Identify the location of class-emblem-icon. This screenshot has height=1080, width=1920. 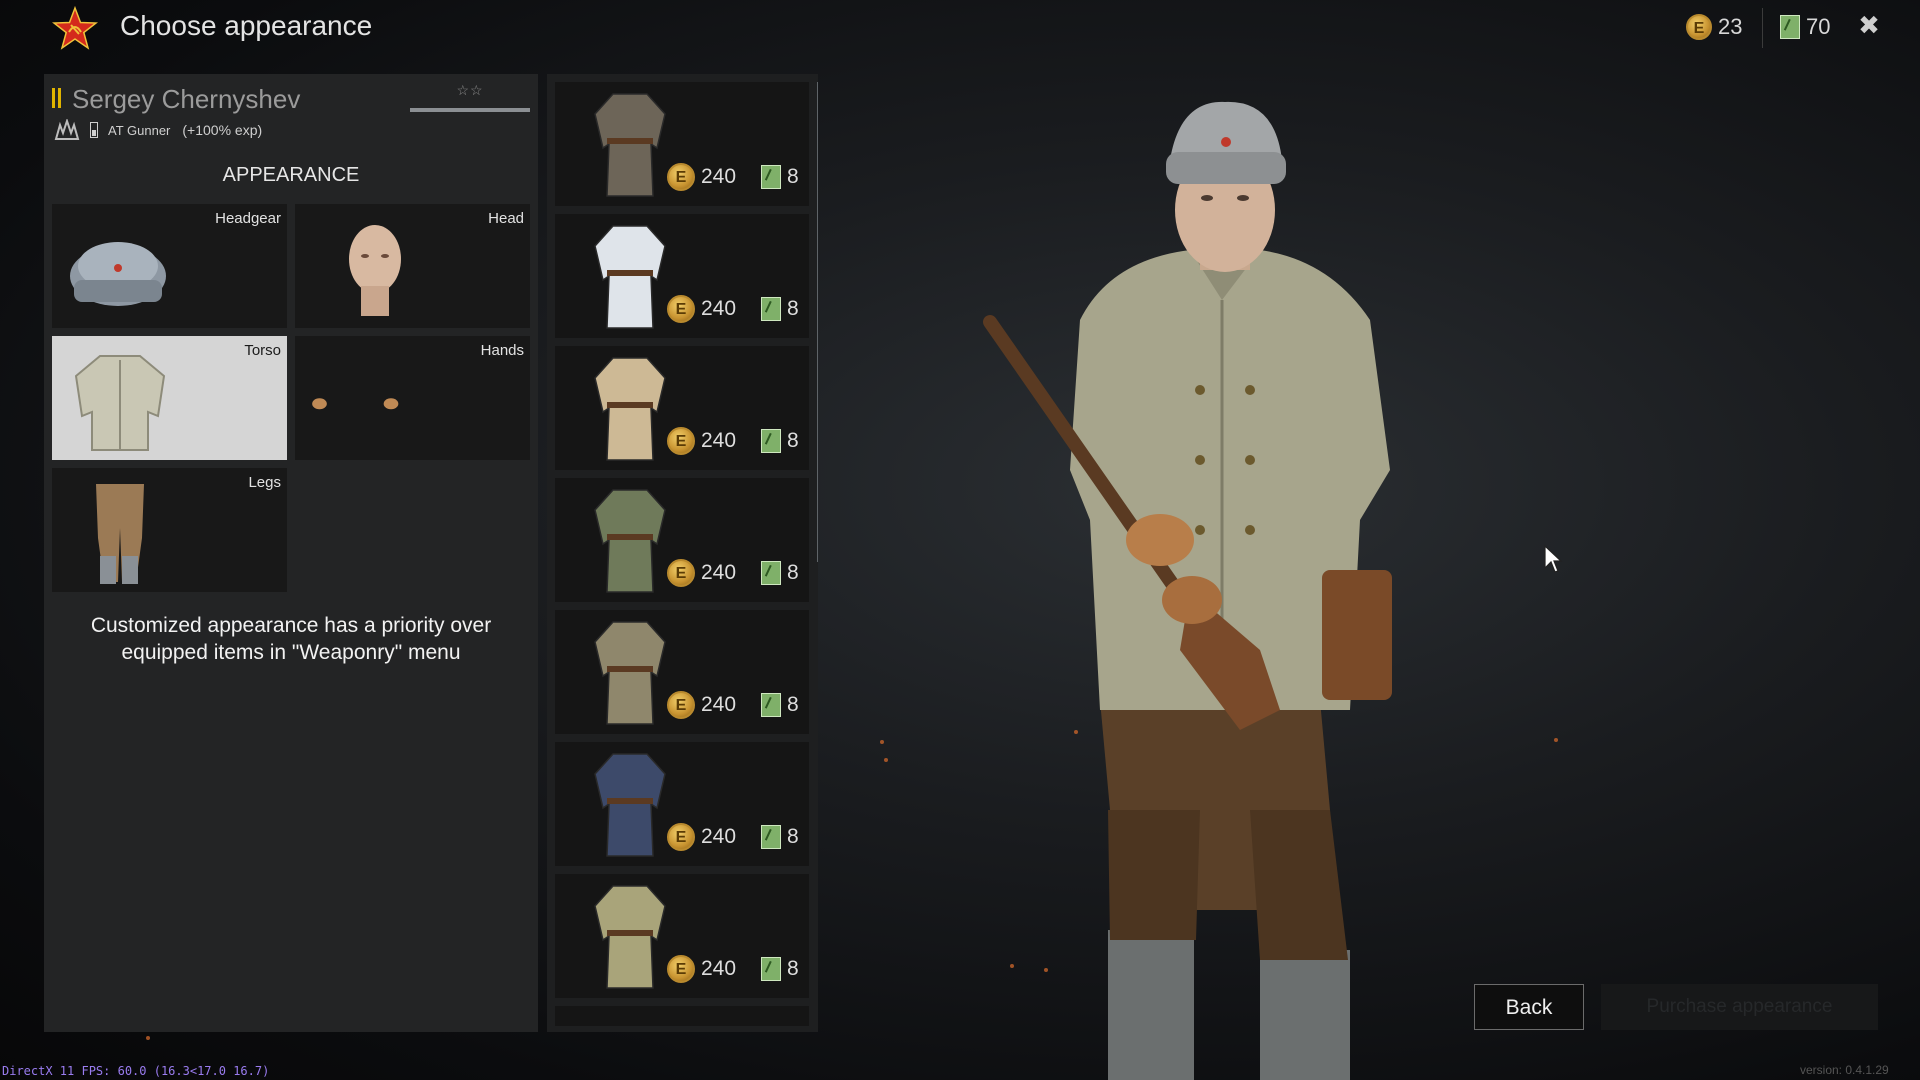
(67, 129).